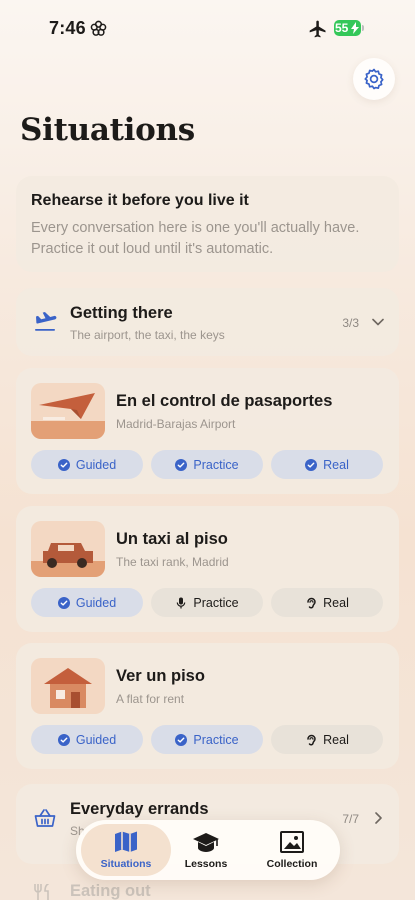  I want to click on group-title: Getting there, so click(121, 313).